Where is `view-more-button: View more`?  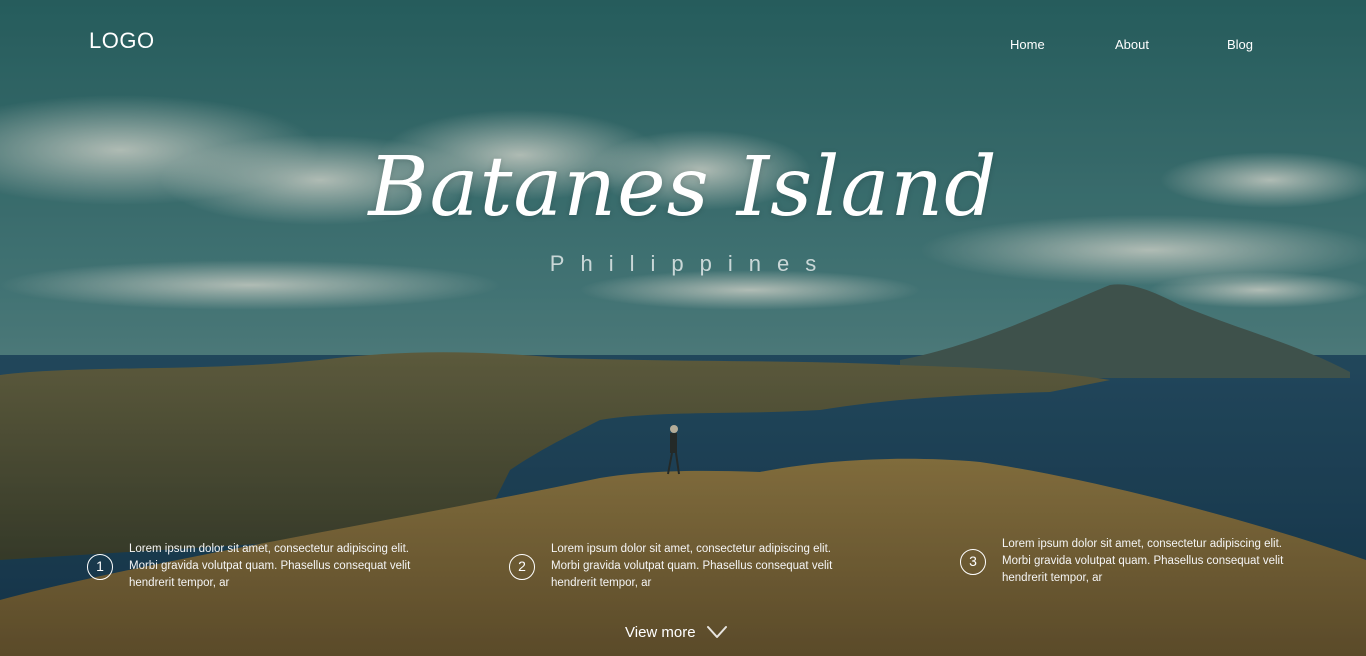 view-more-button: View more is located at coordinates (676, 632).